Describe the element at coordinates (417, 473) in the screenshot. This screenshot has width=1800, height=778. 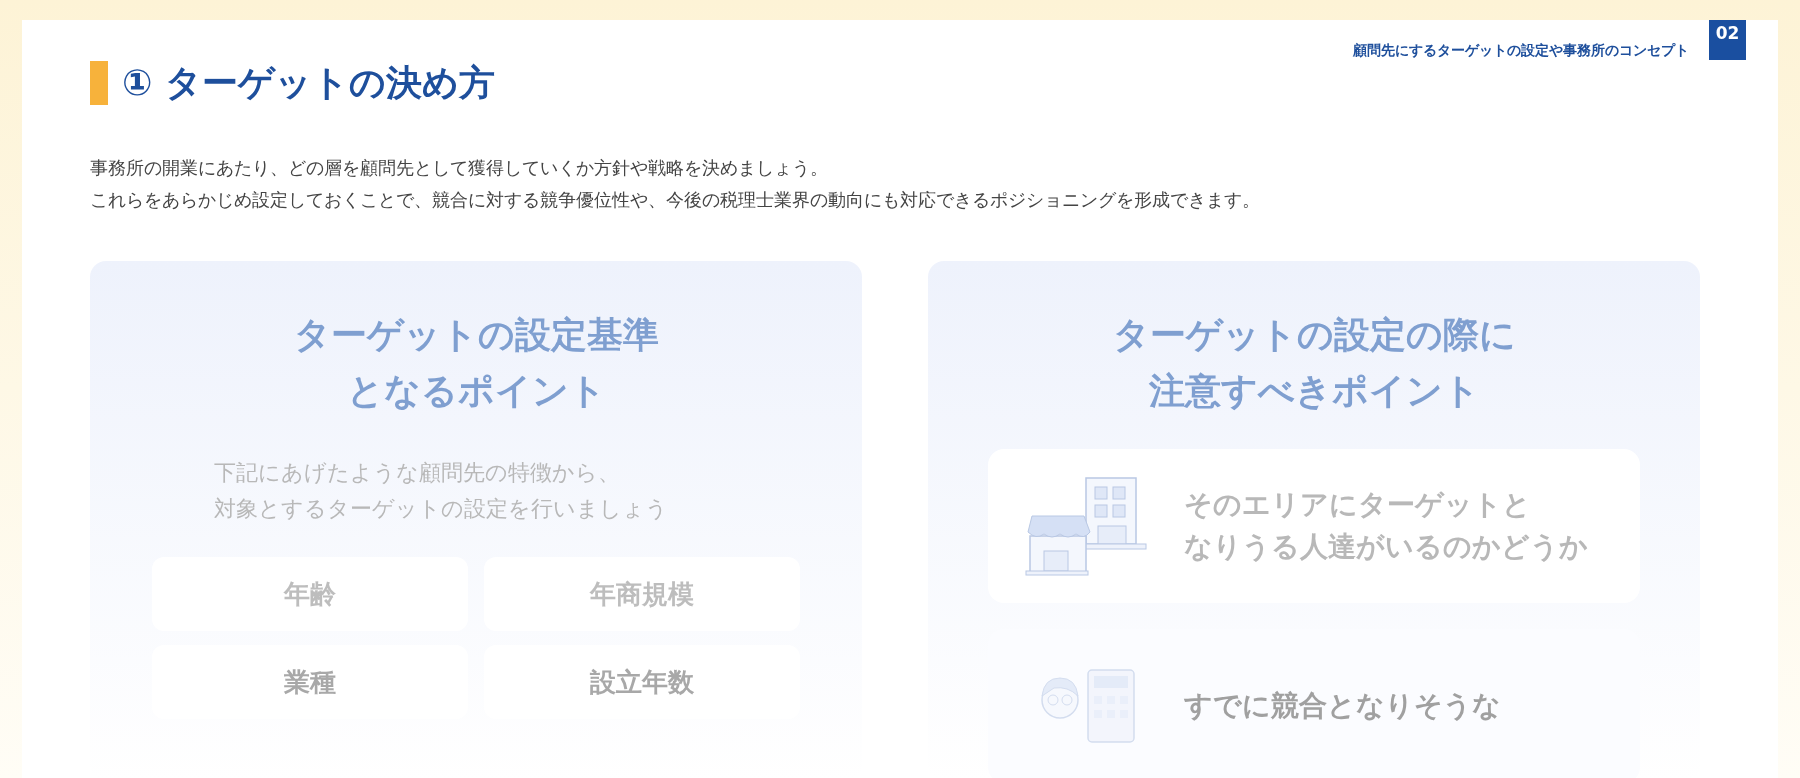
I see `card-subtitle: 下記にあげたような顧問先の特徴から、` at that location.